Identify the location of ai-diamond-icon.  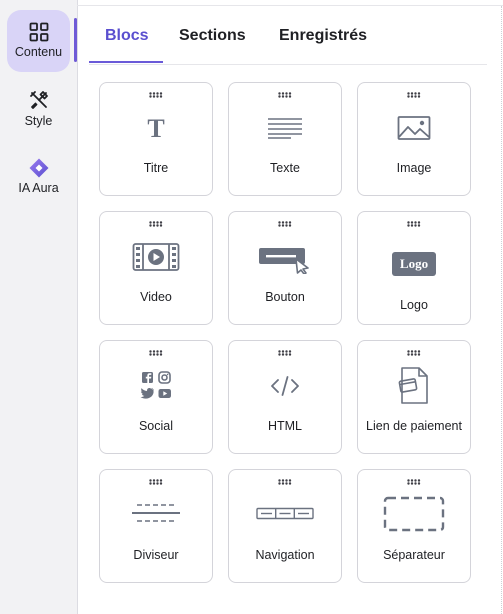
(38, 168).